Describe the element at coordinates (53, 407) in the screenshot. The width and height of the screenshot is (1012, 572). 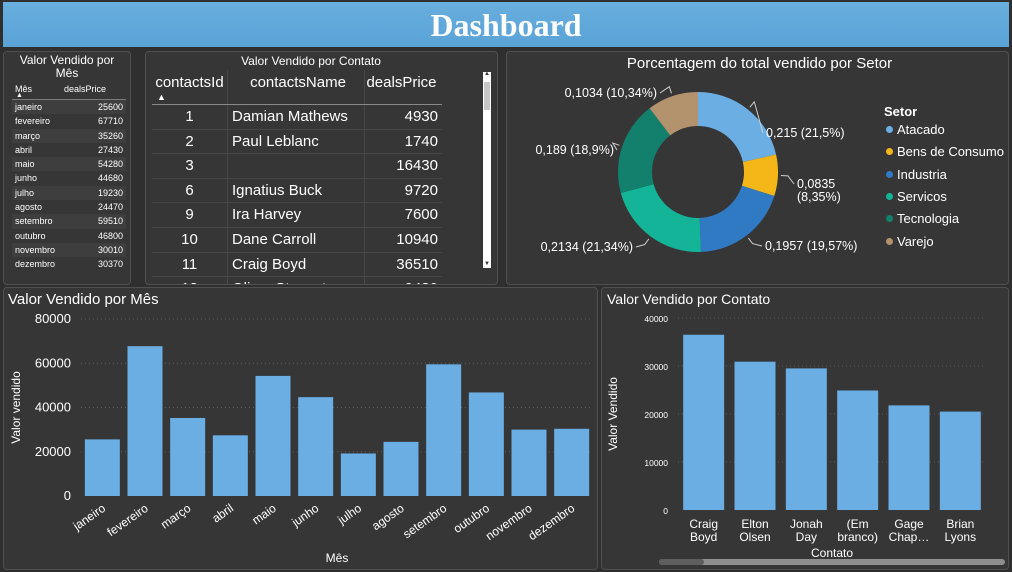
I see `y-tick-label: 40000` at that location.